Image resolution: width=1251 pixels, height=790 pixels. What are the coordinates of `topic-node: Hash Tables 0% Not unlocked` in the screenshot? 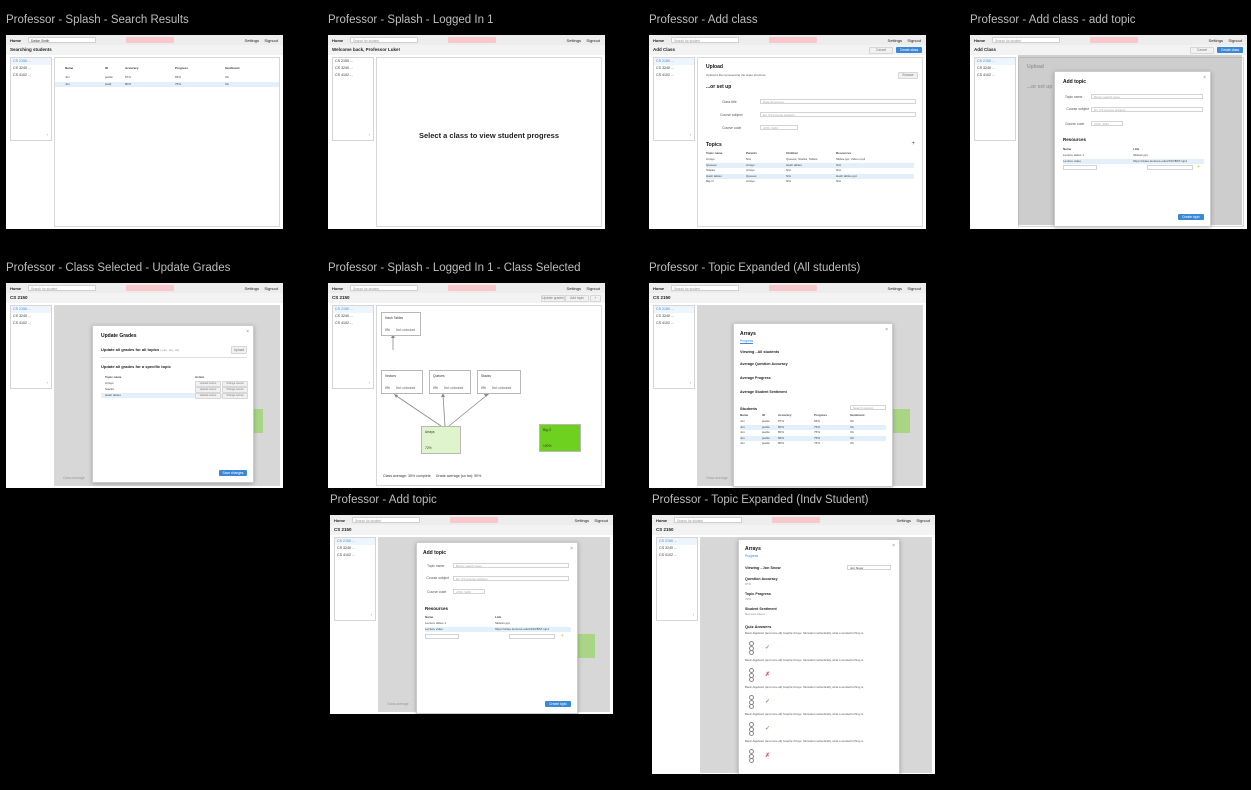 It's located at (401, 324).